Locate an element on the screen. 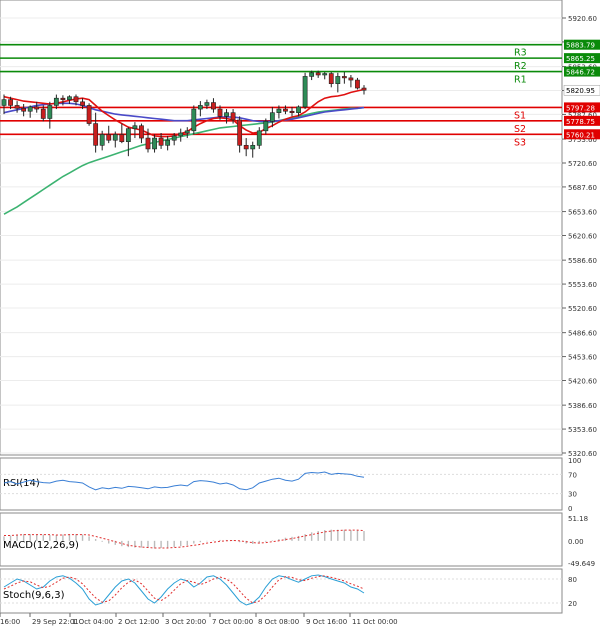  level-price-tag-text: 5797.28 is located at coordinates (580, 108).